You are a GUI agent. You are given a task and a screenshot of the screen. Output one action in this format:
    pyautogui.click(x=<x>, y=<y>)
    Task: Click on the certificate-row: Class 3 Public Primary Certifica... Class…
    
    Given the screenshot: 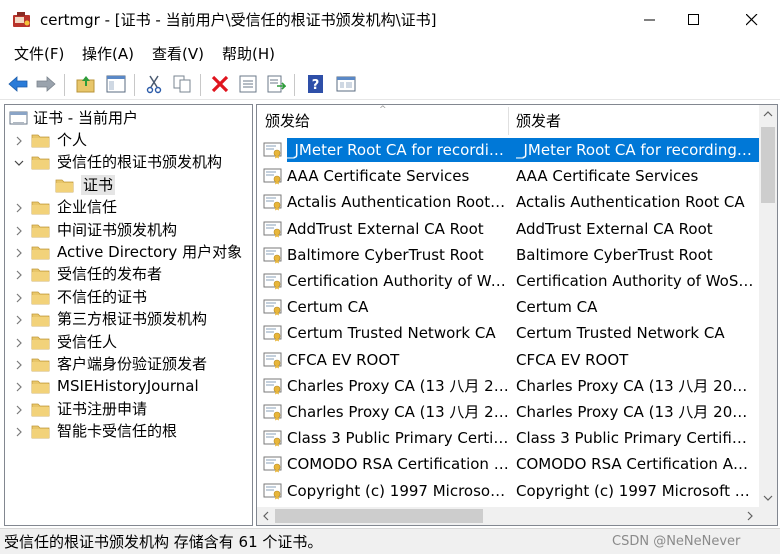 What is the action you would take?
    pyautogui.click(x=508, y=438)
    